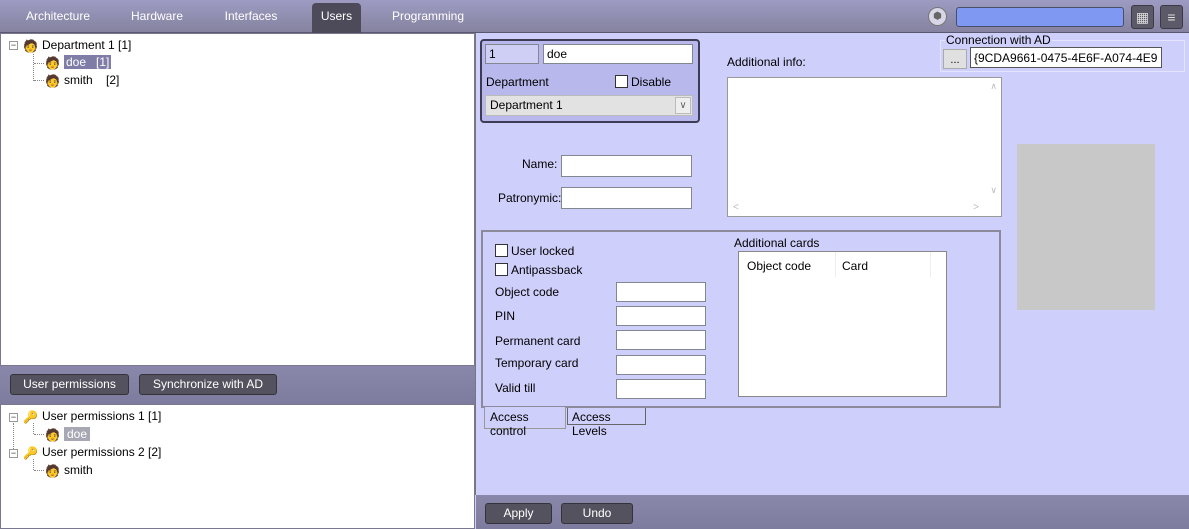 This screenshot has height=529, width=1189. I want to click on additional-info-label: Additional info:, so click(766, 62).